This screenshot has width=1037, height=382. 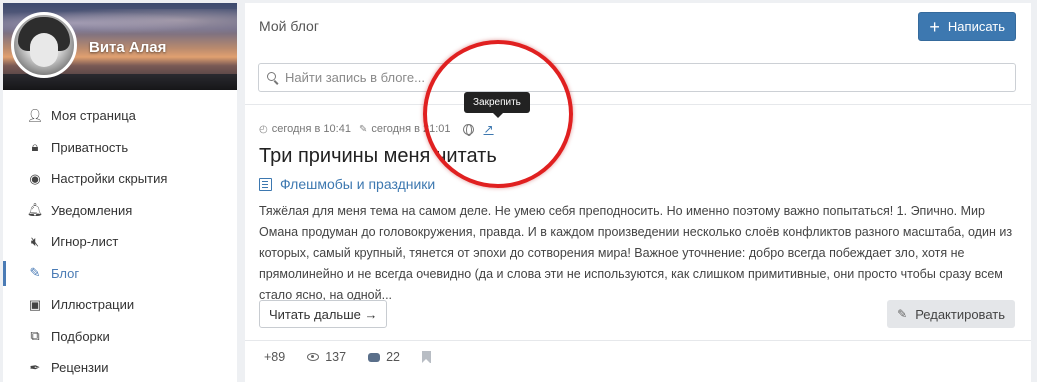 I want to click on search-input, so click(x=650, y=77).